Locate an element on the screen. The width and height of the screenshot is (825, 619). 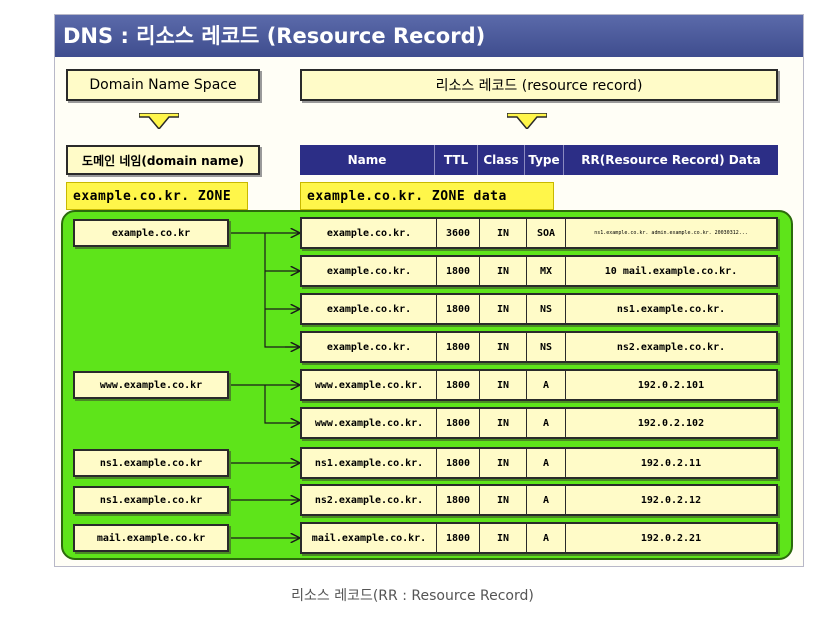
column-header-class: Class is located at coordinates (501, 160).